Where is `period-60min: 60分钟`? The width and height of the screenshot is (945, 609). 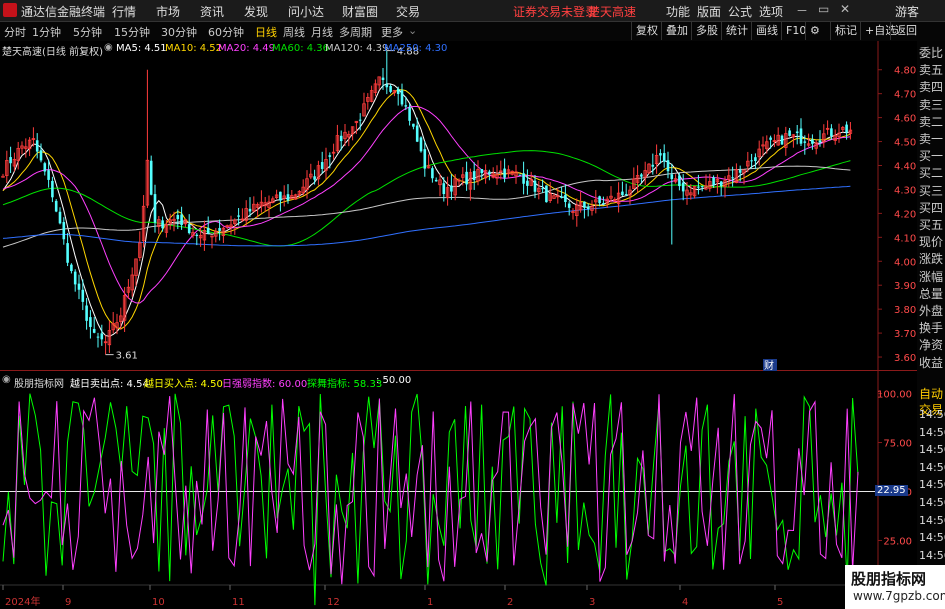
period-60min: 60分钟 is located at coordinates (226, 32).